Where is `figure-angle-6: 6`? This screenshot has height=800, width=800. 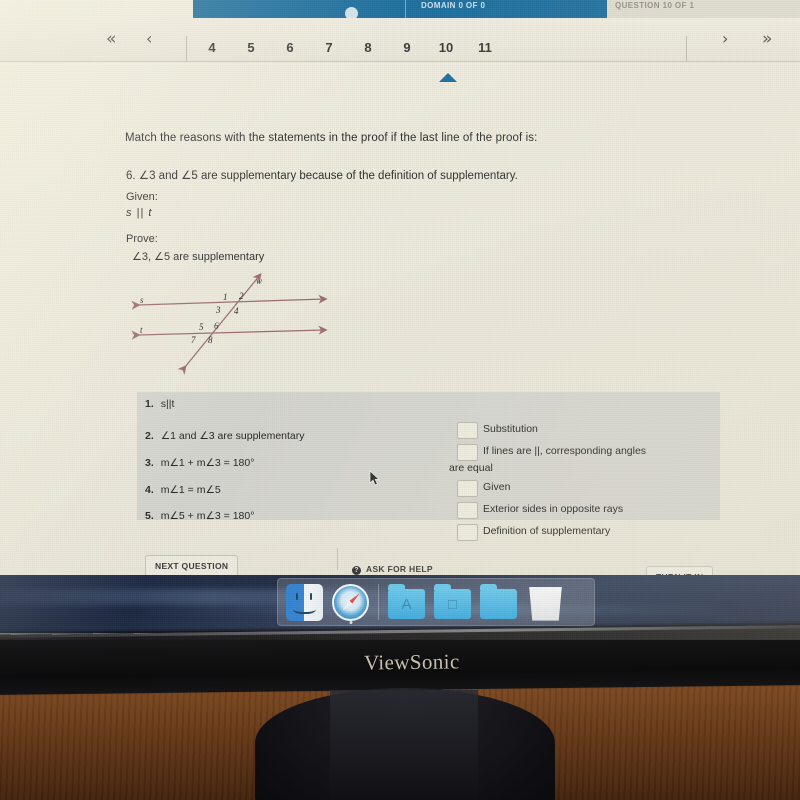
figure-angle-6: 6 is located at coordinates (216, 326).